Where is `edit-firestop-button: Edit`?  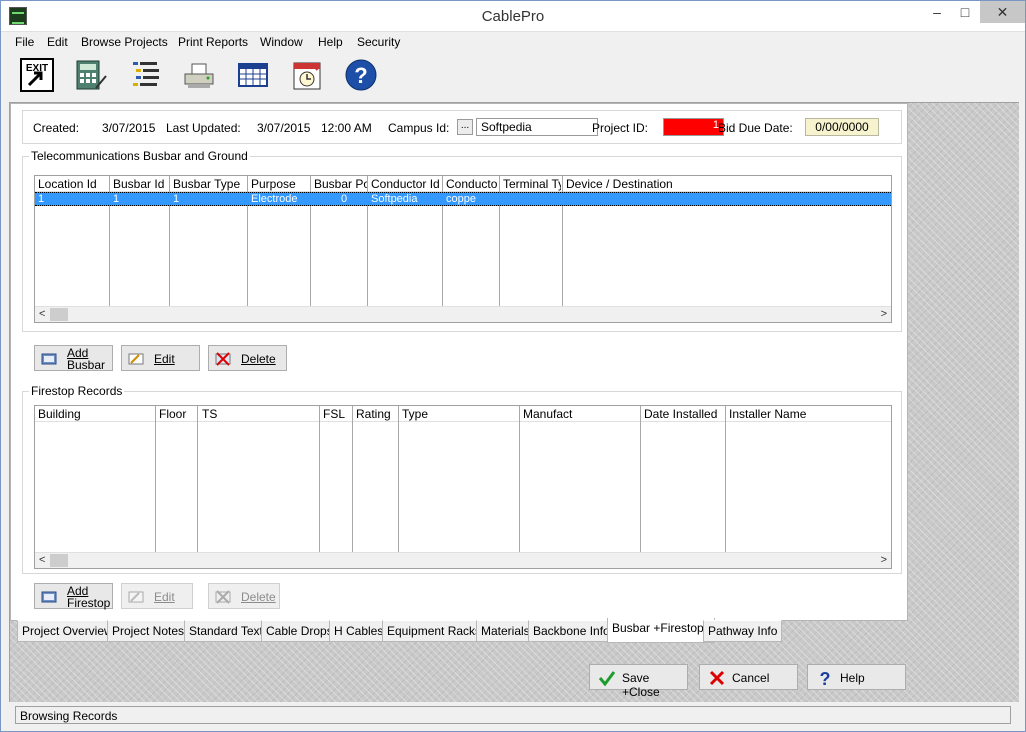 edit-firestop-button: Edit is located at coordinates (157, 596).